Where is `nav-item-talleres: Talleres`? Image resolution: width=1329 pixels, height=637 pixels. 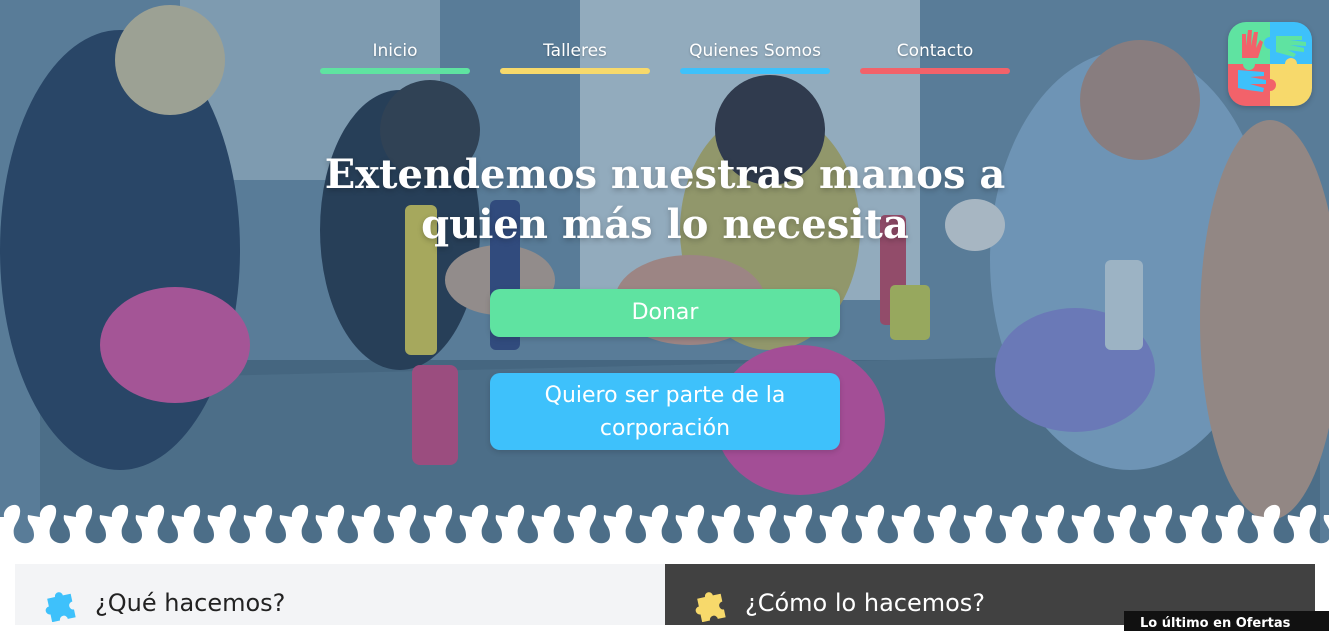 nav-item-talleres: Talleres is located at coordinates (575, 56).